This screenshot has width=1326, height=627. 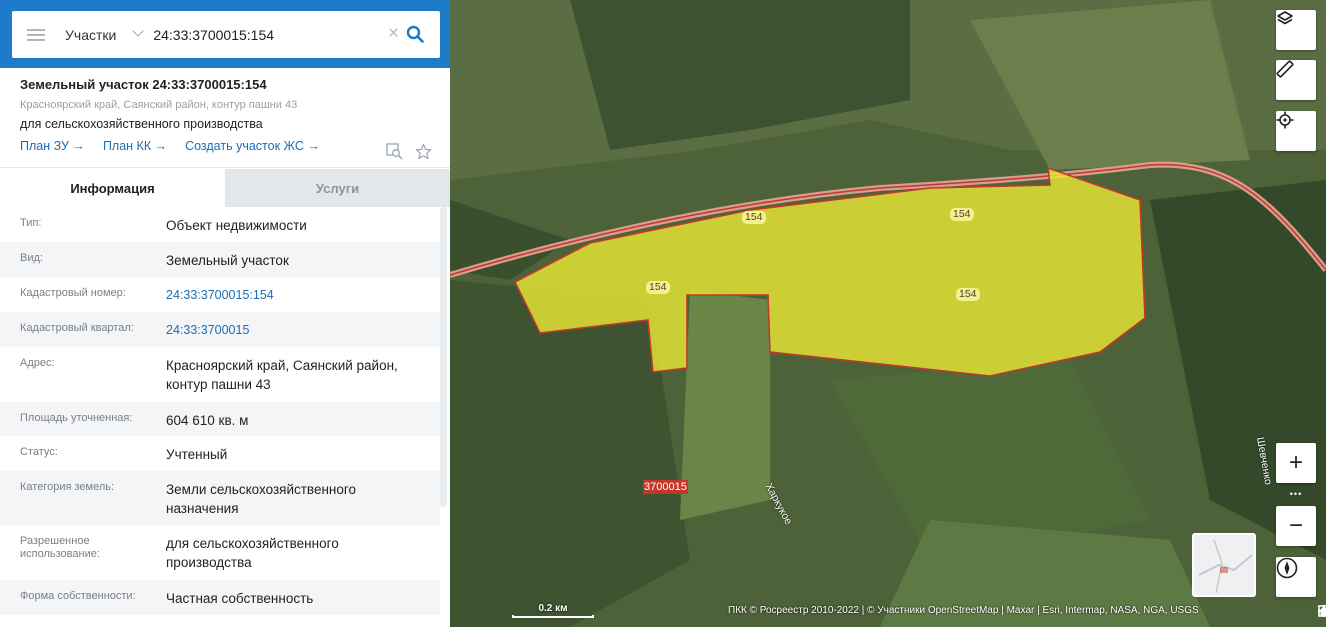 What do you see at coordinates (143, 84) in the screenshot?
I see `object-title: Земельный участок 24:33:3700015:154` at bounding box center [143, 84].